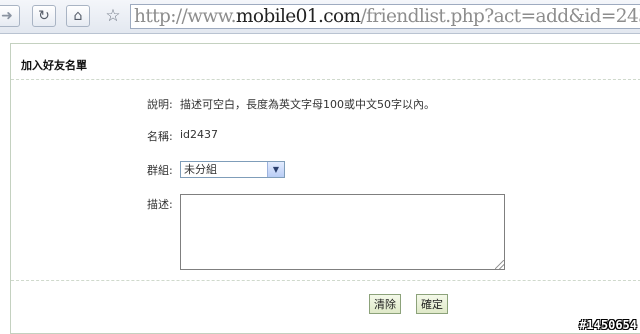 The image size is (640, 334). I want to click on watermark: #1450654, so click(608, 325).